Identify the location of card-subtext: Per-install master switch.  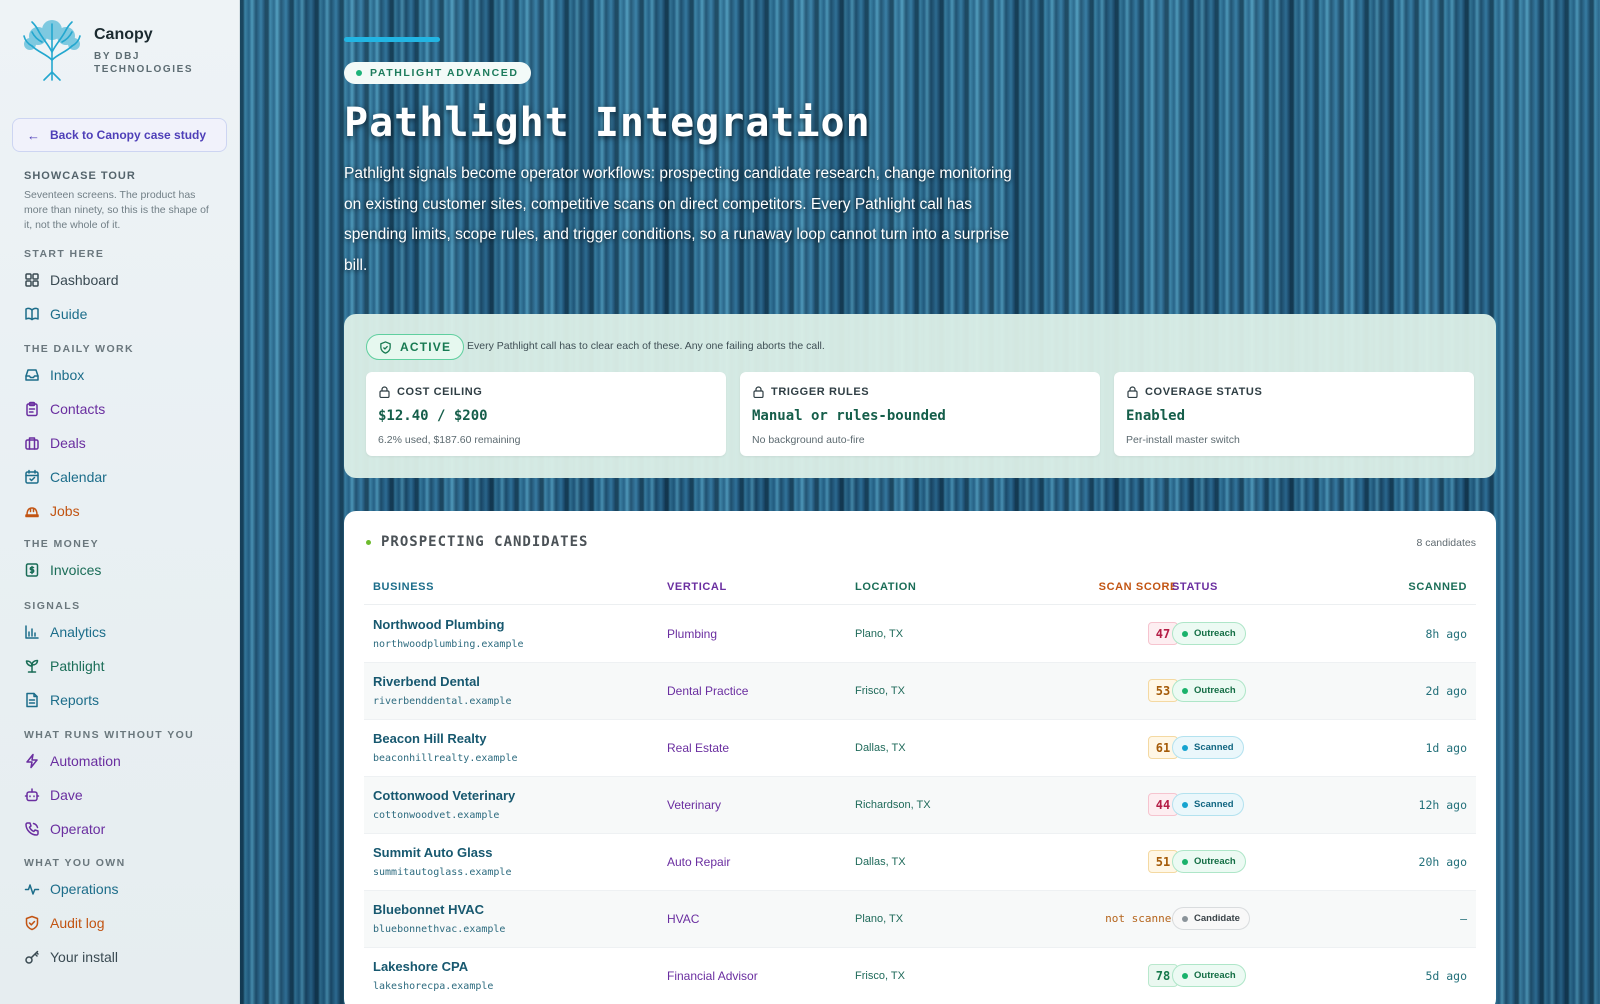
(1183, 440).